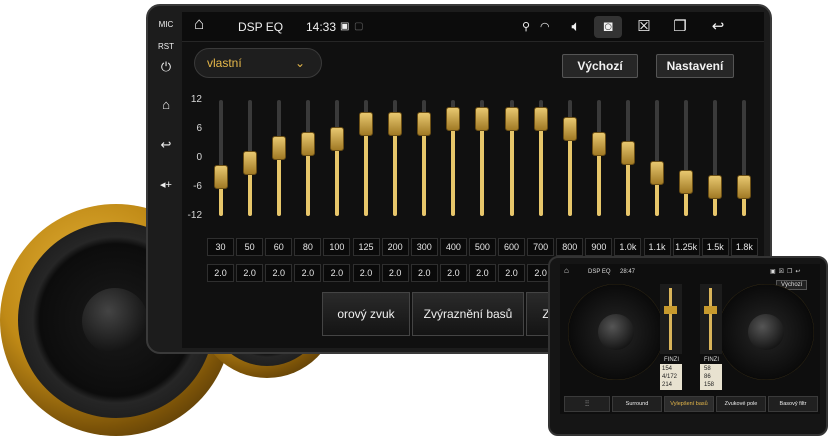 The height and width of the screenshot is (436, 828). What do you see at coordinates (166, 24) in the screenshot?
I see `mic-label: MIC` at bounding box center [166, 24].